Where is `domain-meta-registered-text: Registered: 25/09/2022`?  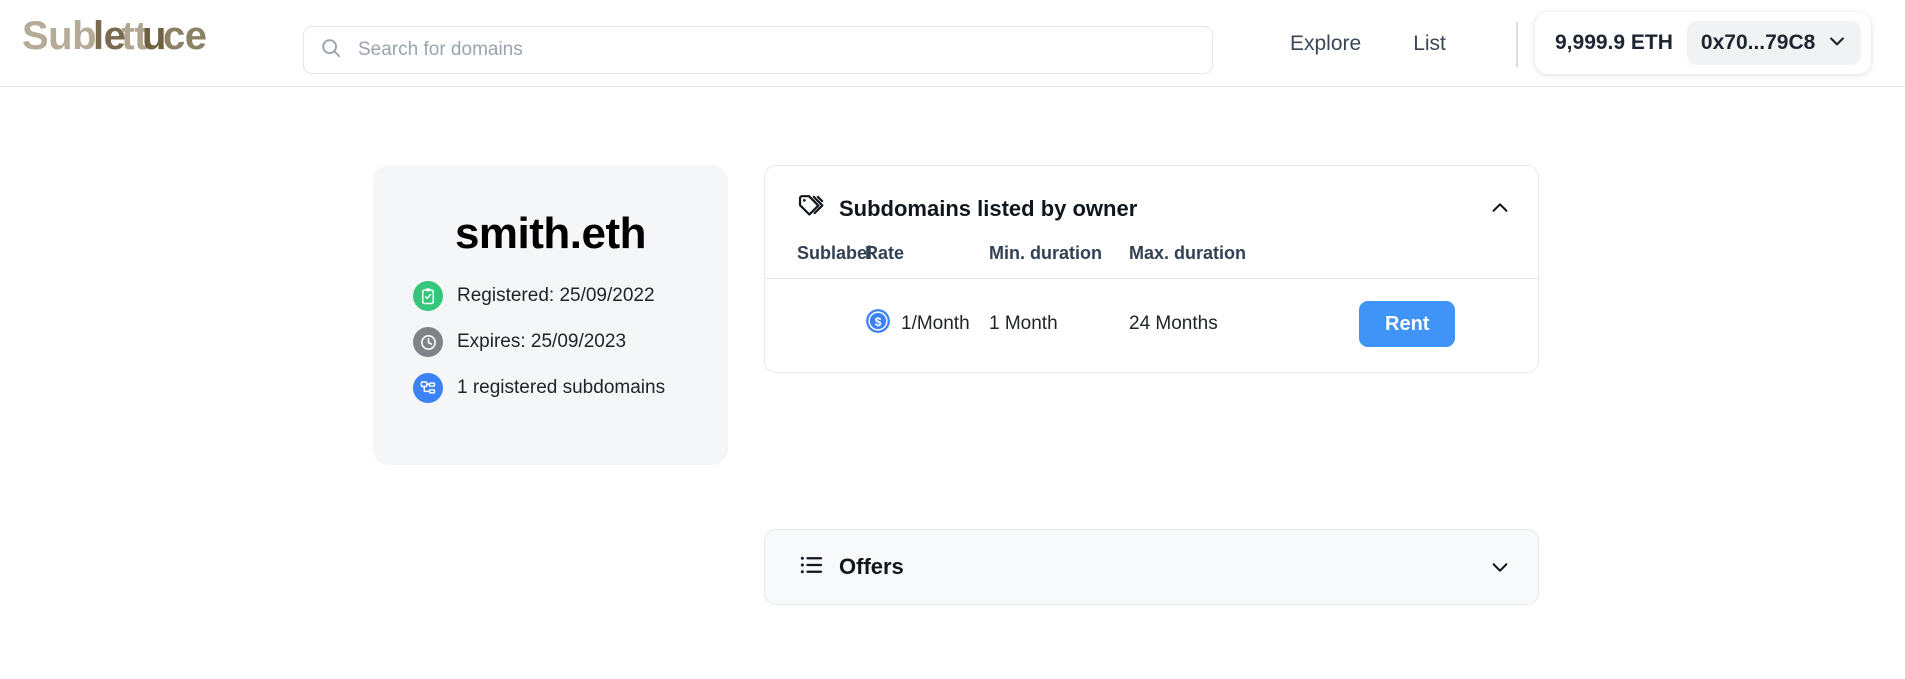 domain-meta-registered-text: Registered: 25/09/2022 is located at coordinates (556, 295).